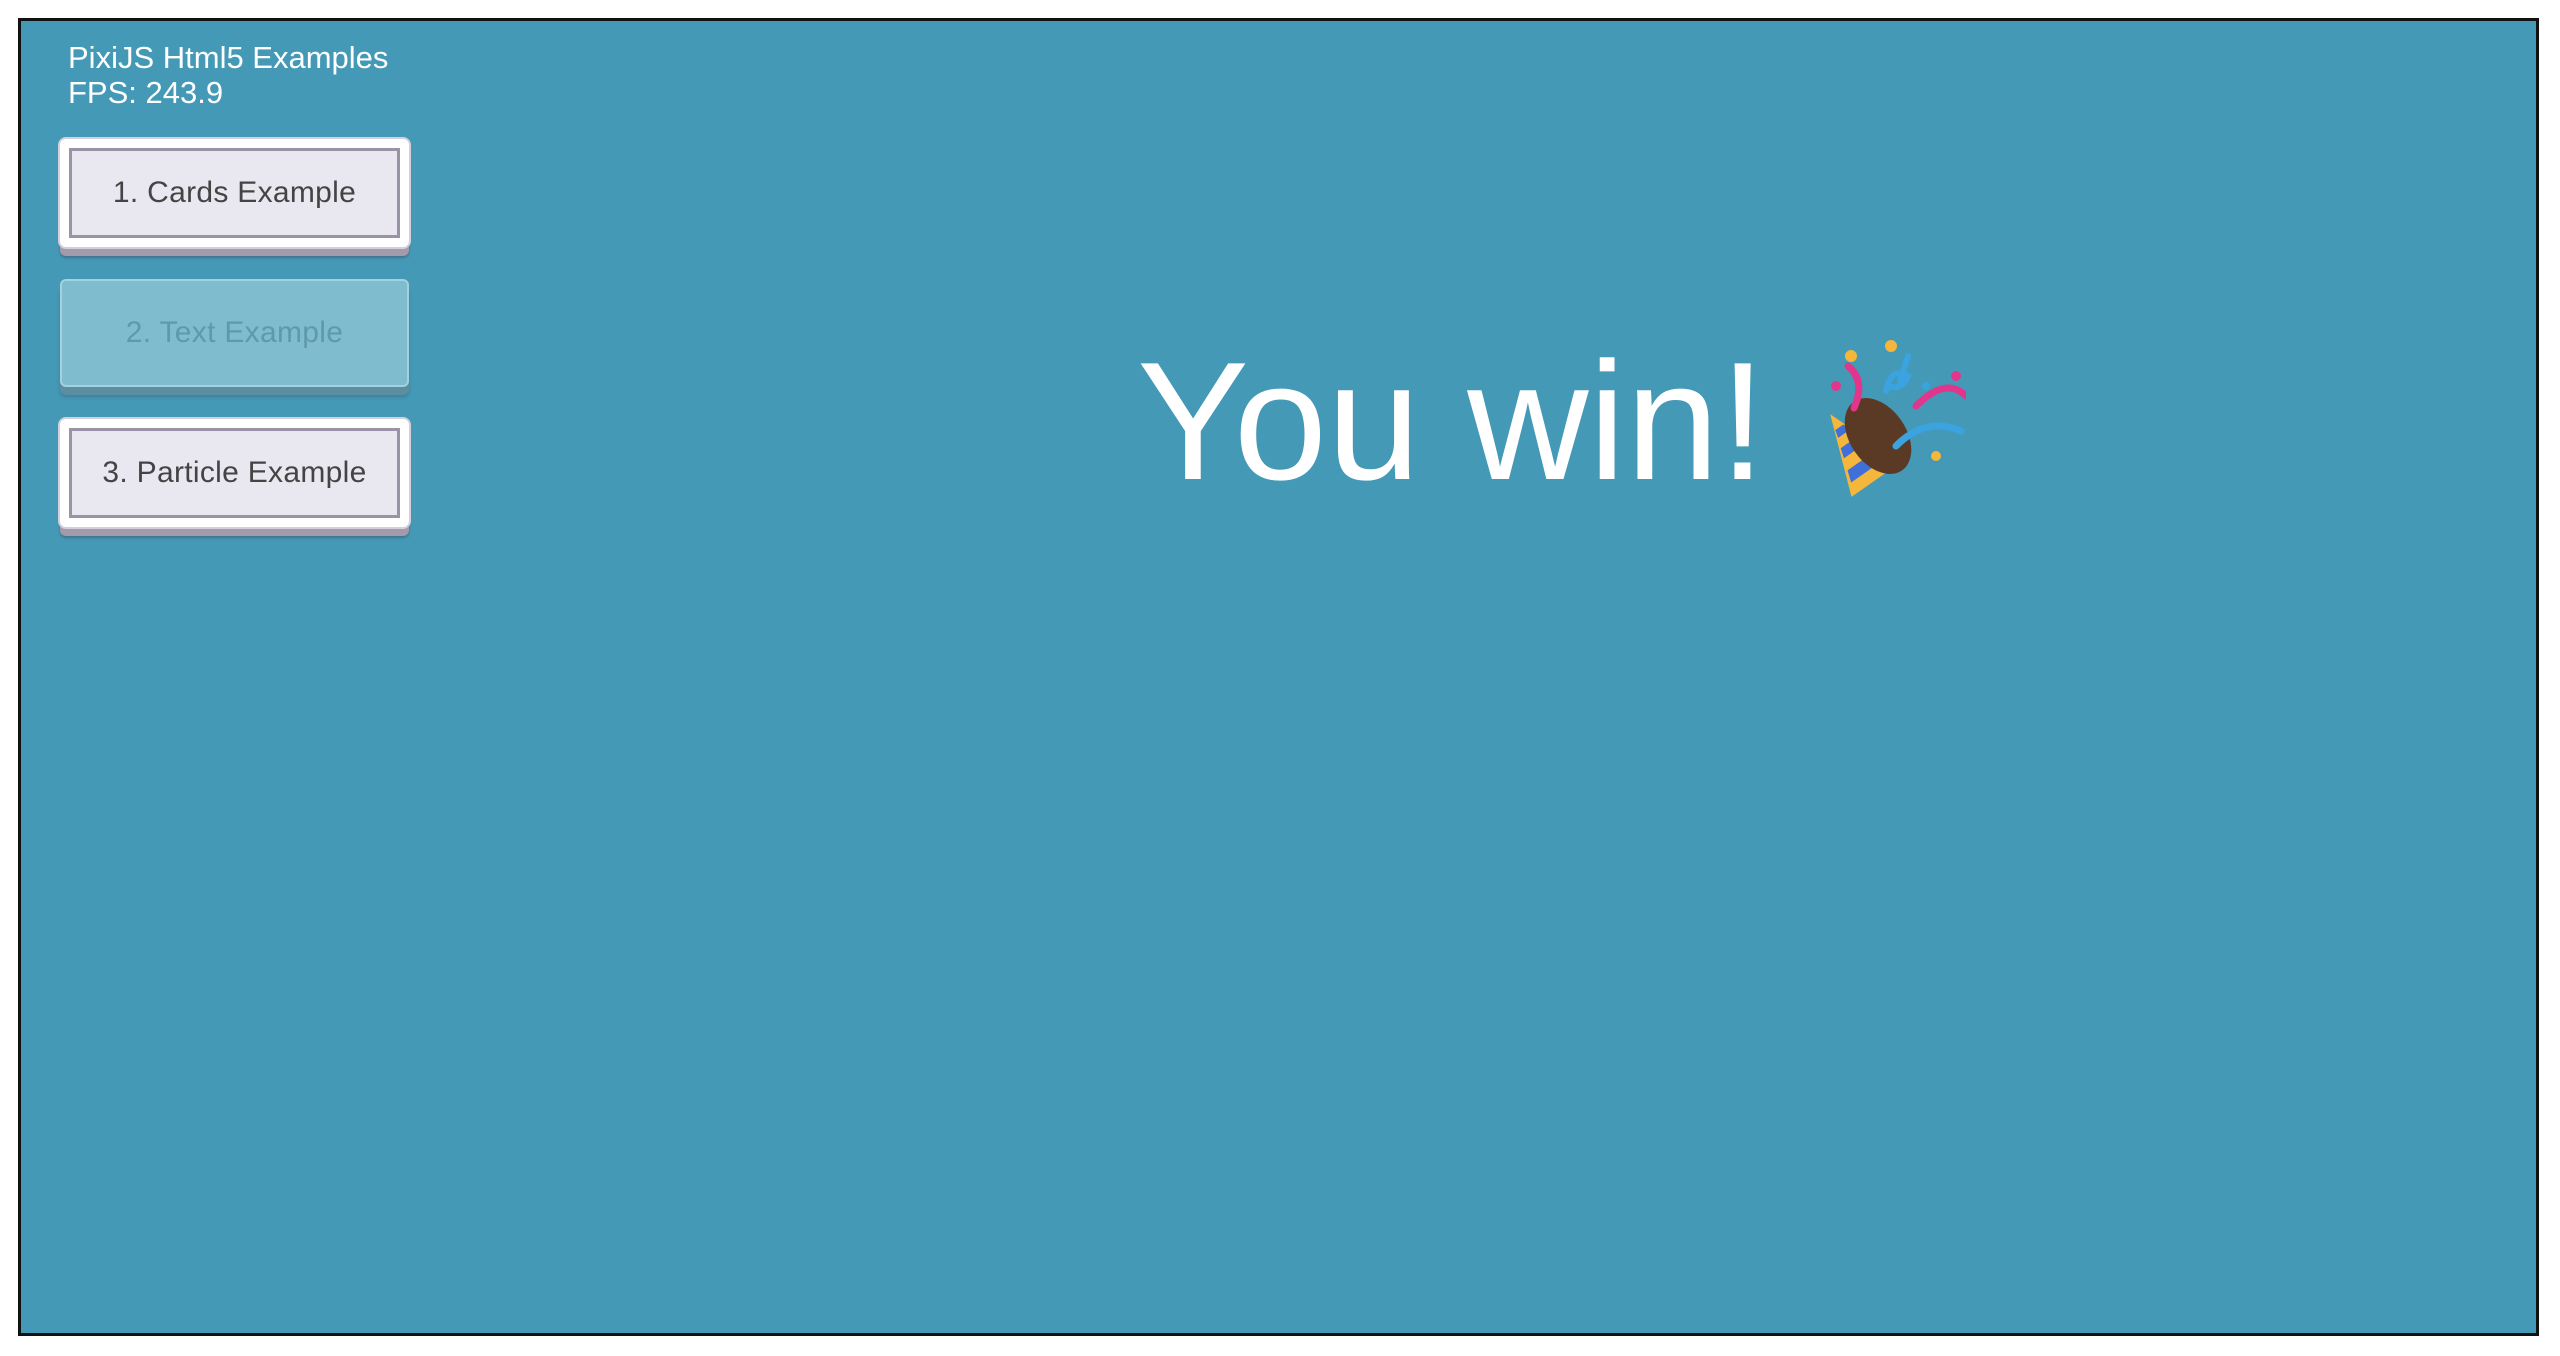 This screenshot has height=1356, width=2560. I want to click on cards-example-button: 1. Cards Example, so click(234, 193).